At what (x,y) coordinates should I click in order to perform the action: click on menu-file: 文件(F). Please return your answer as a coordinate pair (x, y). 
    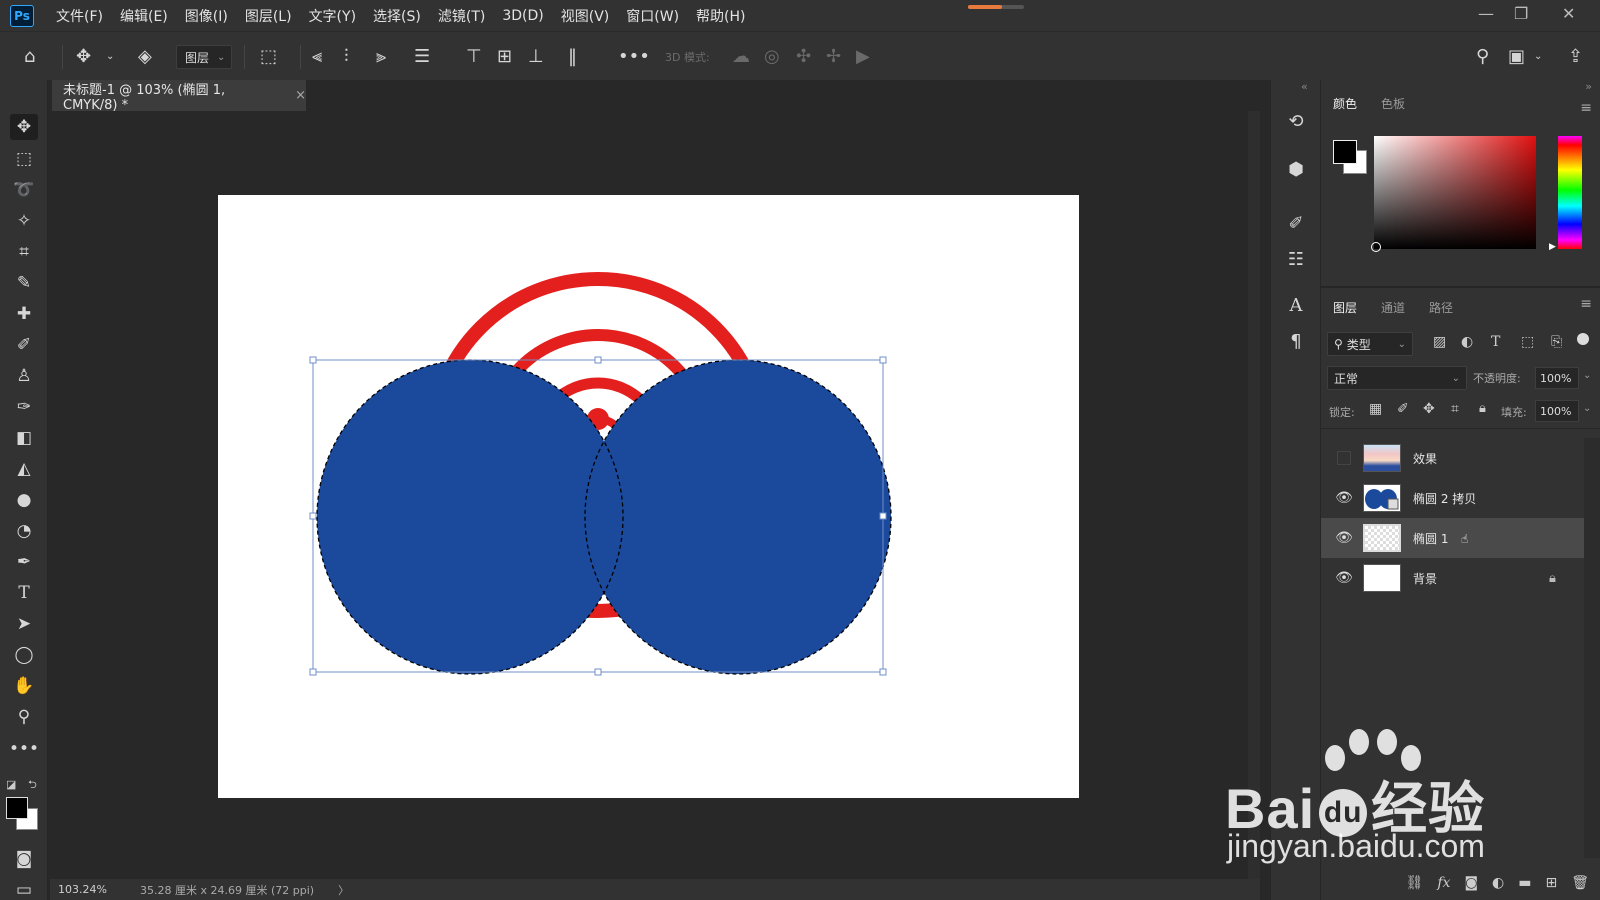
    Looking at the image, I should click on (79, 16).